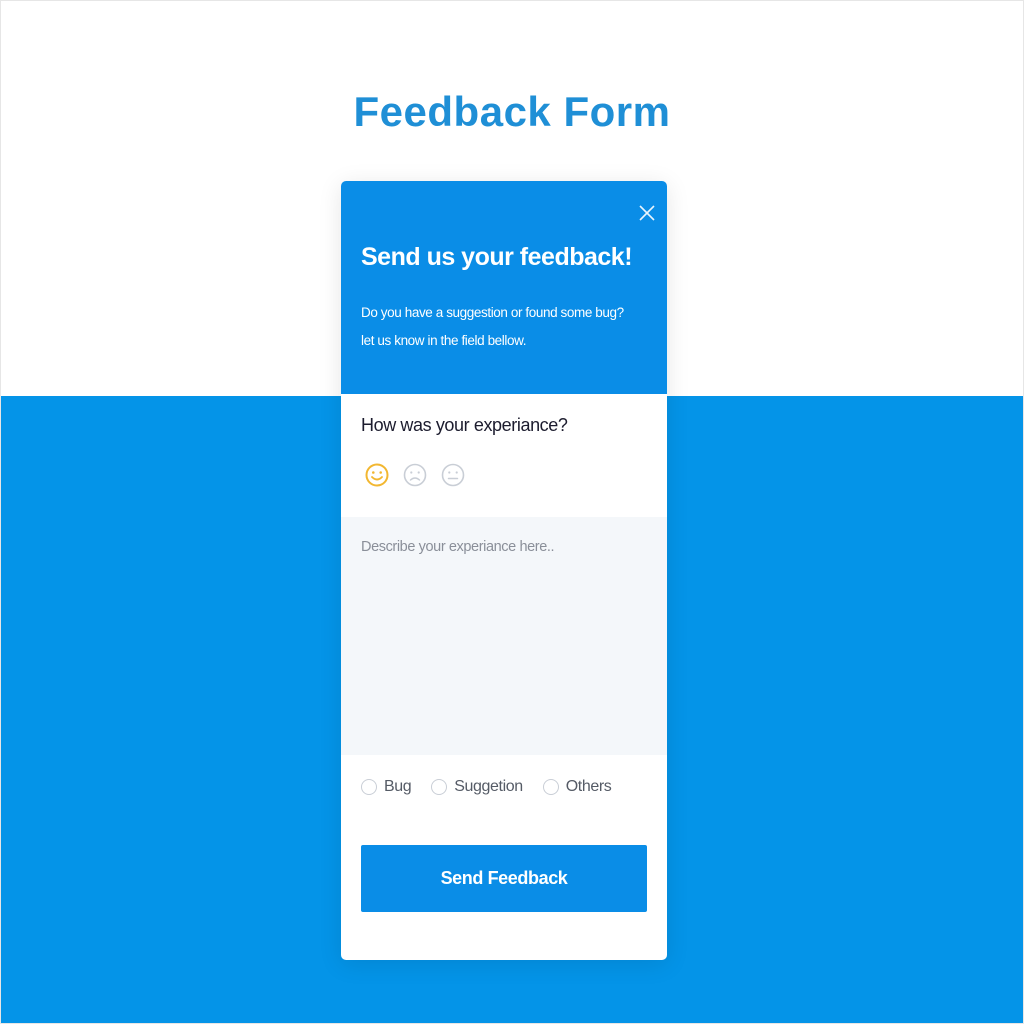 The image size is (1024, 1024). I want to click on send-feedback-button: Send Feedback, so click(504, 878).